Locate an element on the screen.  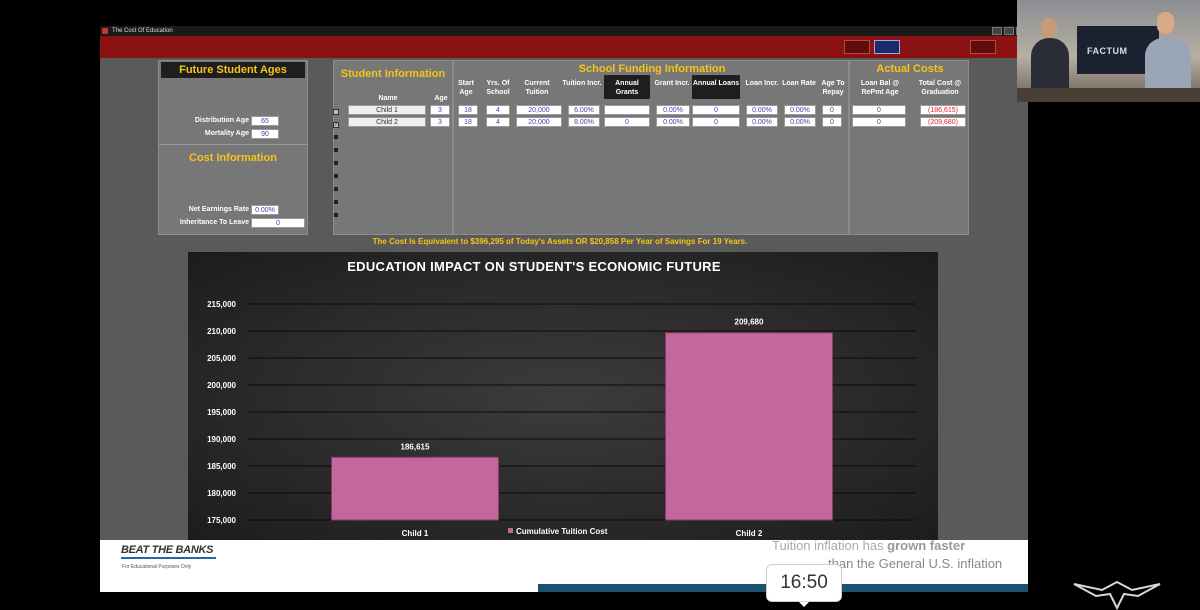
brand-underline is located at coordinates (168, 558).